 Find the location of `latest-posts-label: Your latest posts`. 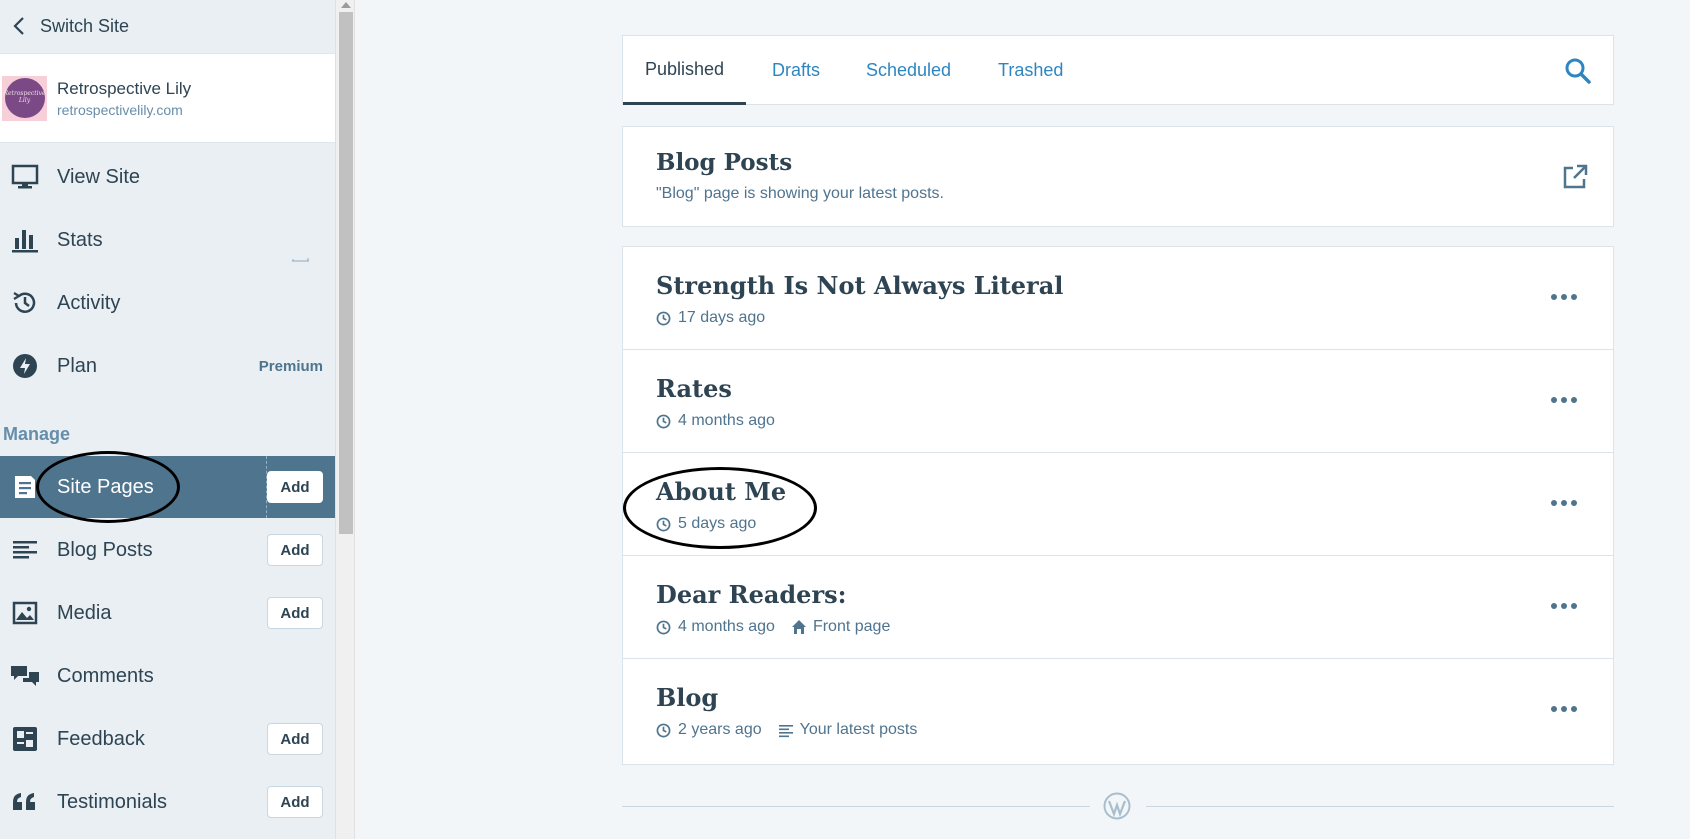

latest-posts-label: Your latest posts is located at coordinates (858, 729).